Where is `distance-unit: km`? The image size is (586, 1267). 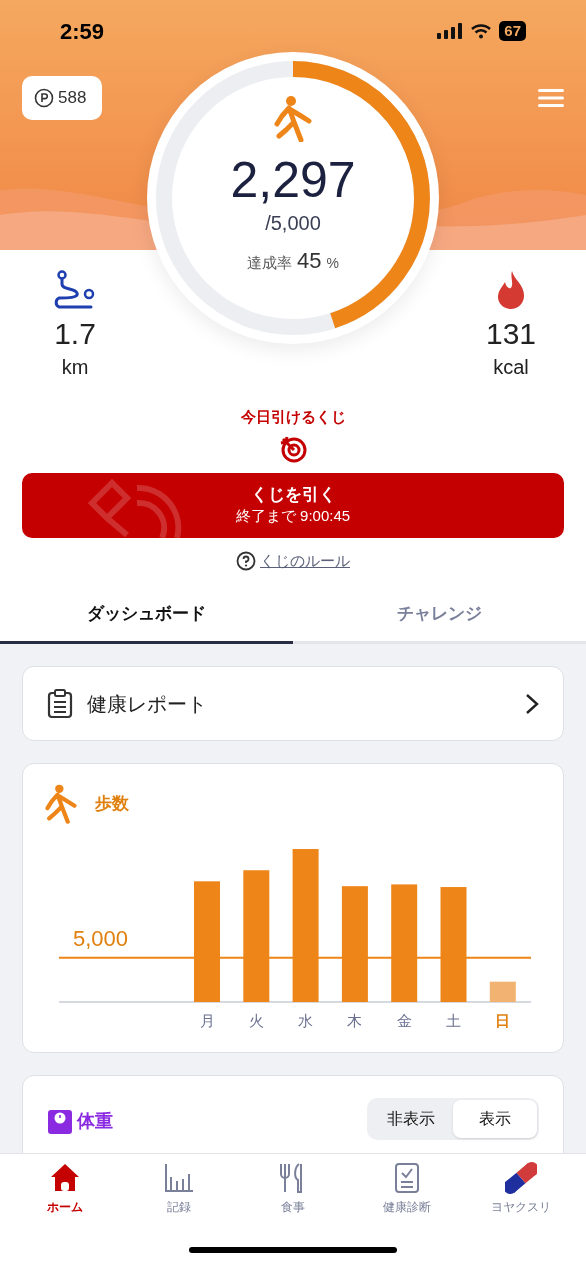
distance-unit: km is located at coordinates (75, 367).